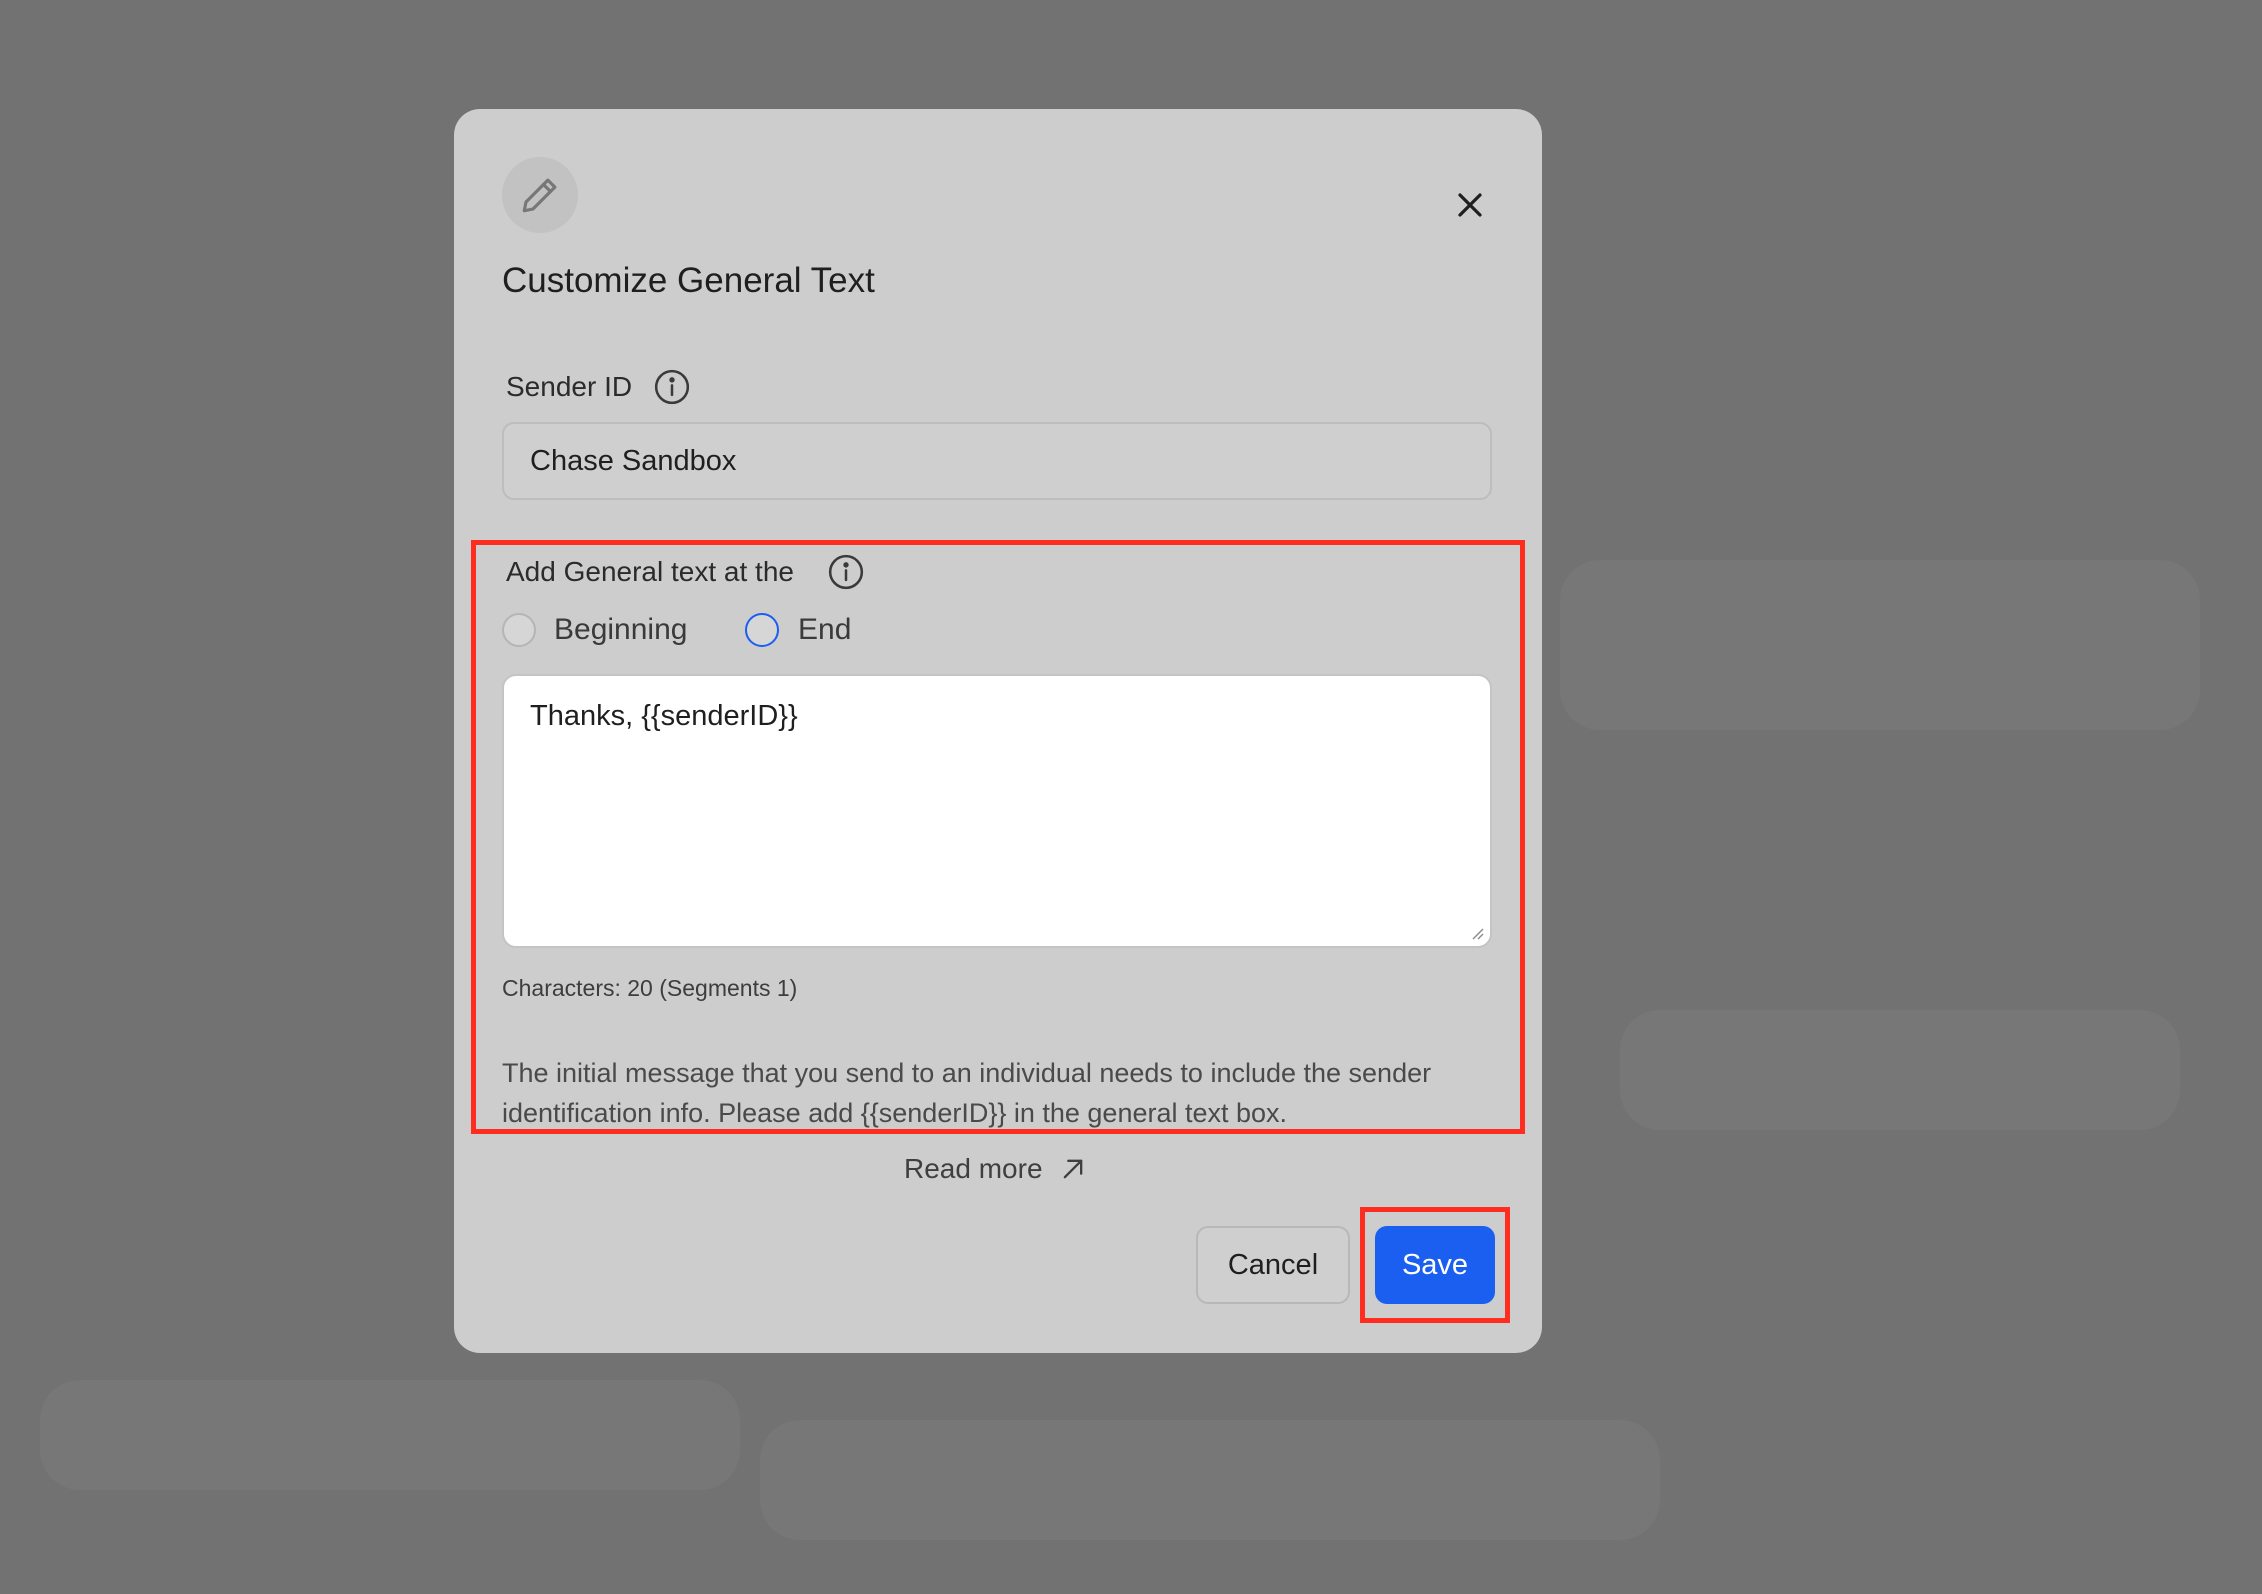  What do you see at coordinates (762, 630) in the screenshot?
I see `radio-end` at bounding box center [762, 630].